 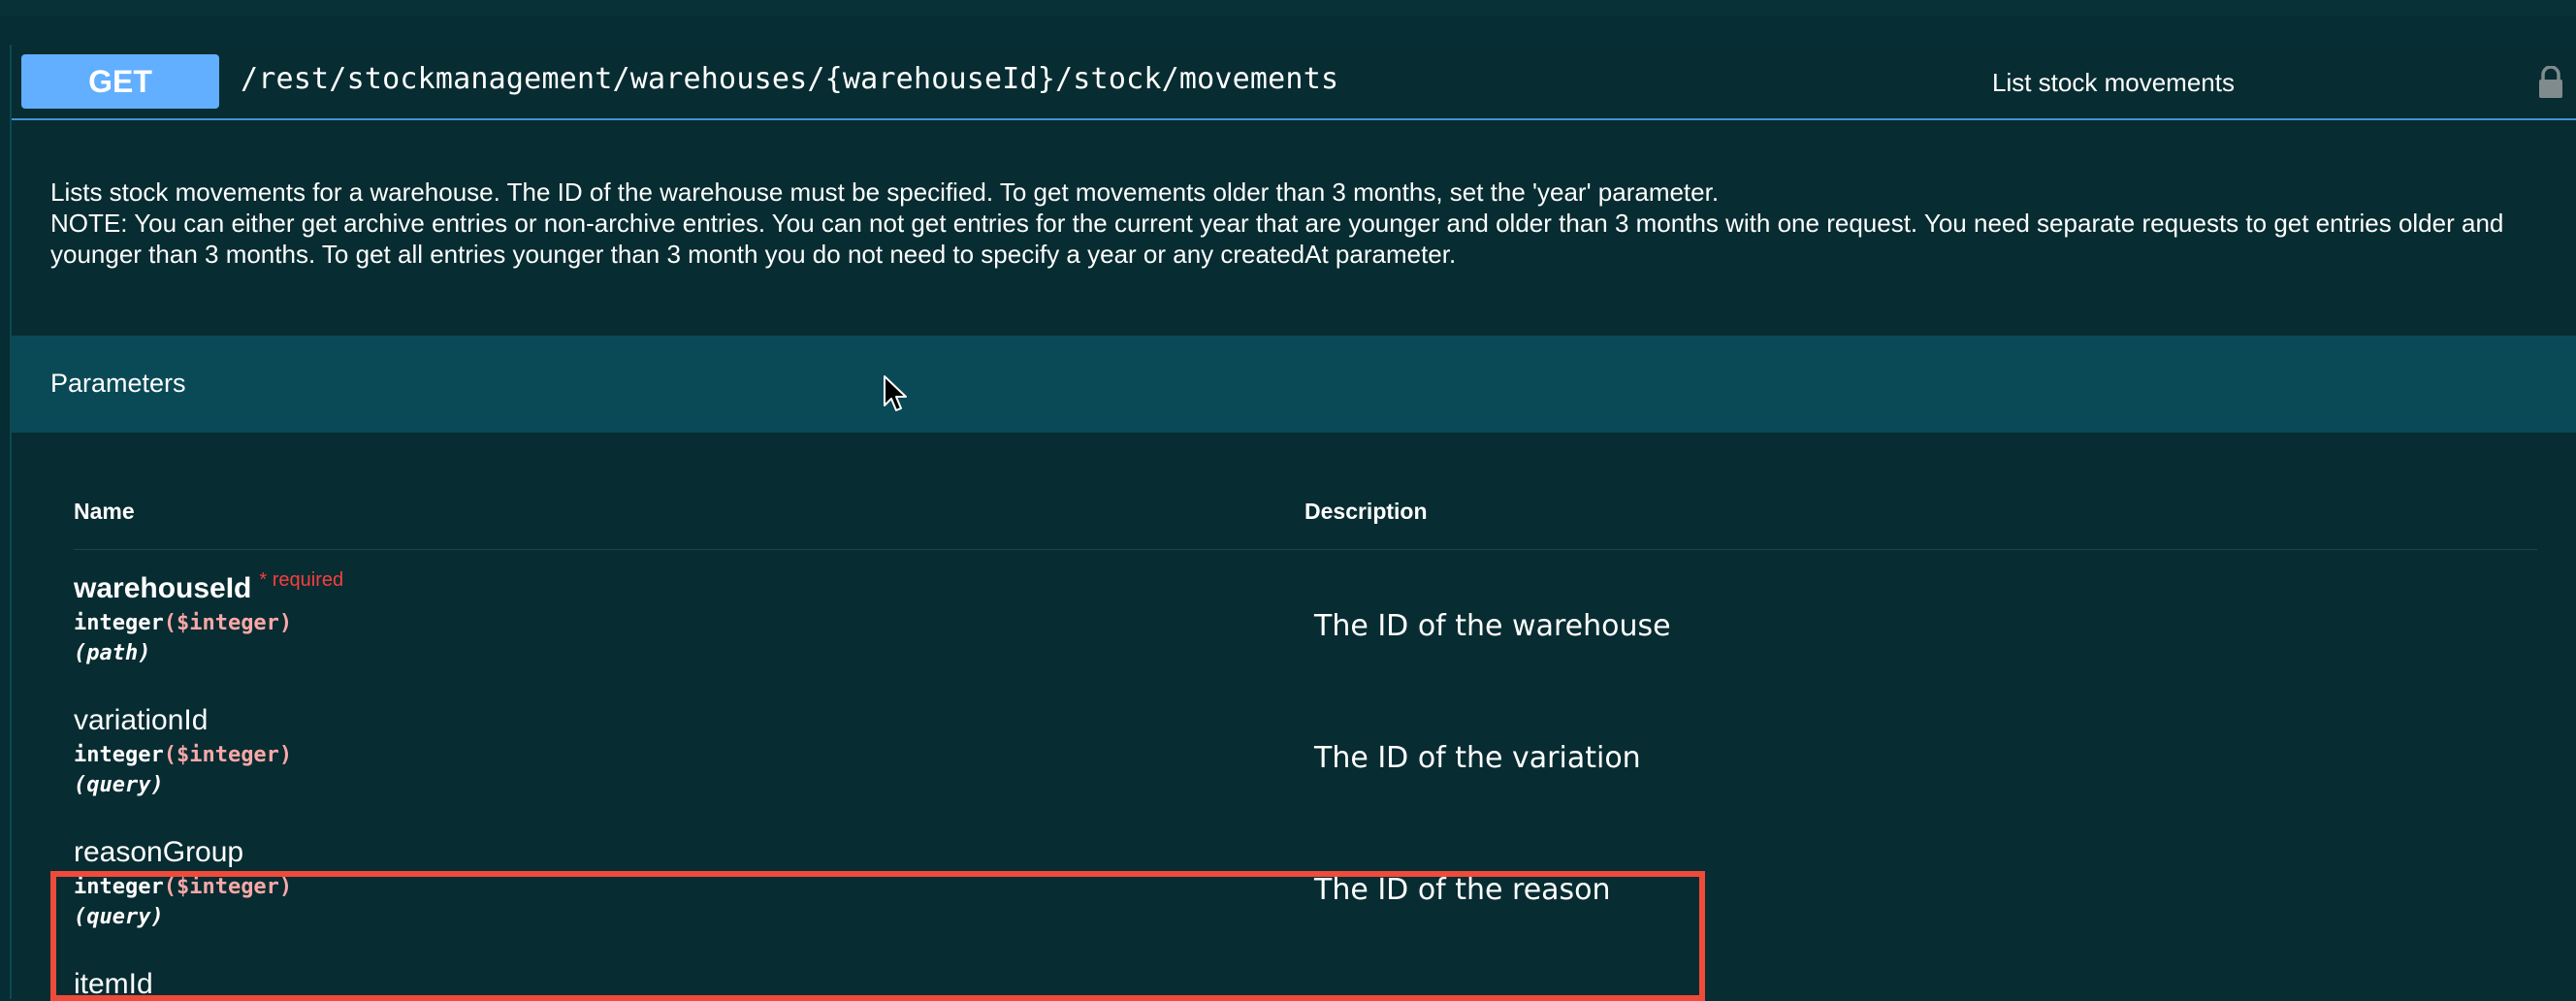 I want to click on parameter-location: (path), so click(x=112, y=653).